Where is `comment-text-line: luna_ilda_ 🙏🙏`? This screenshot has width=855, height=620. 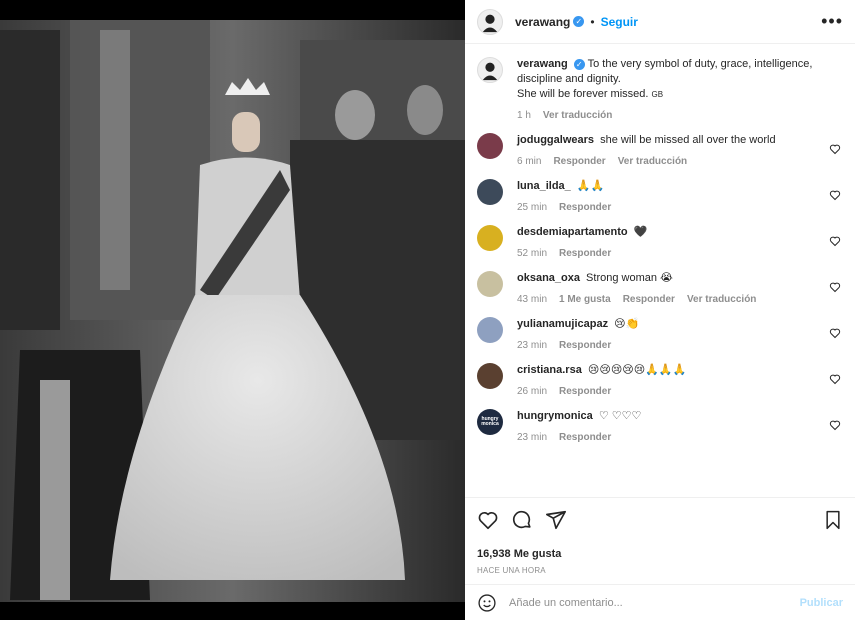 comment-text-line: luna_ilda_ 🙏🙏 is located at coordinates (668, 186).